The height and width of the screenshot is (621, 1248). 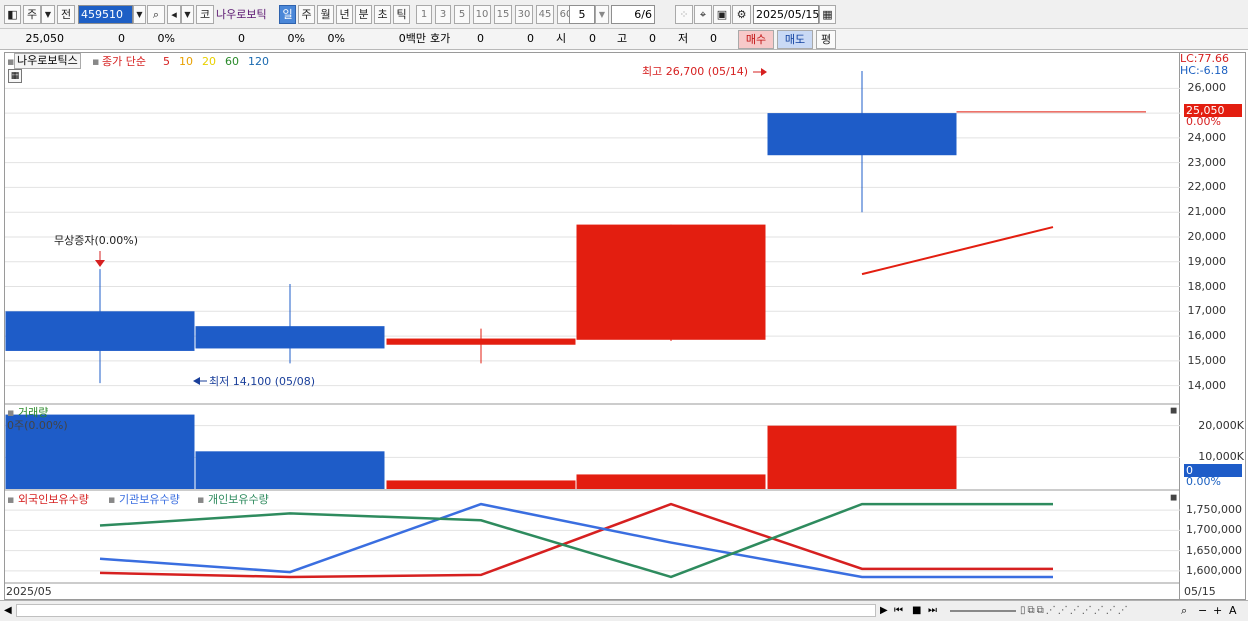 I want to click on stock-name: 나우로보틱, so click(x=241, y=14).